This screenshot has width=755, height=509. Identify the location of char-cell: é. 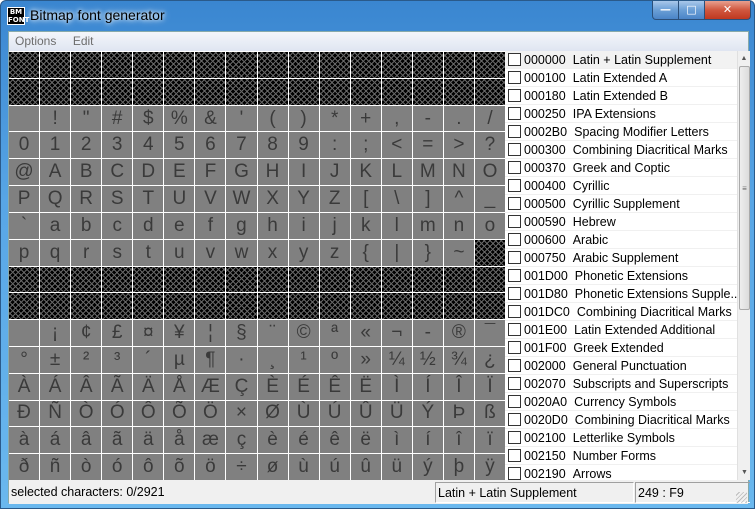
(303, 440).